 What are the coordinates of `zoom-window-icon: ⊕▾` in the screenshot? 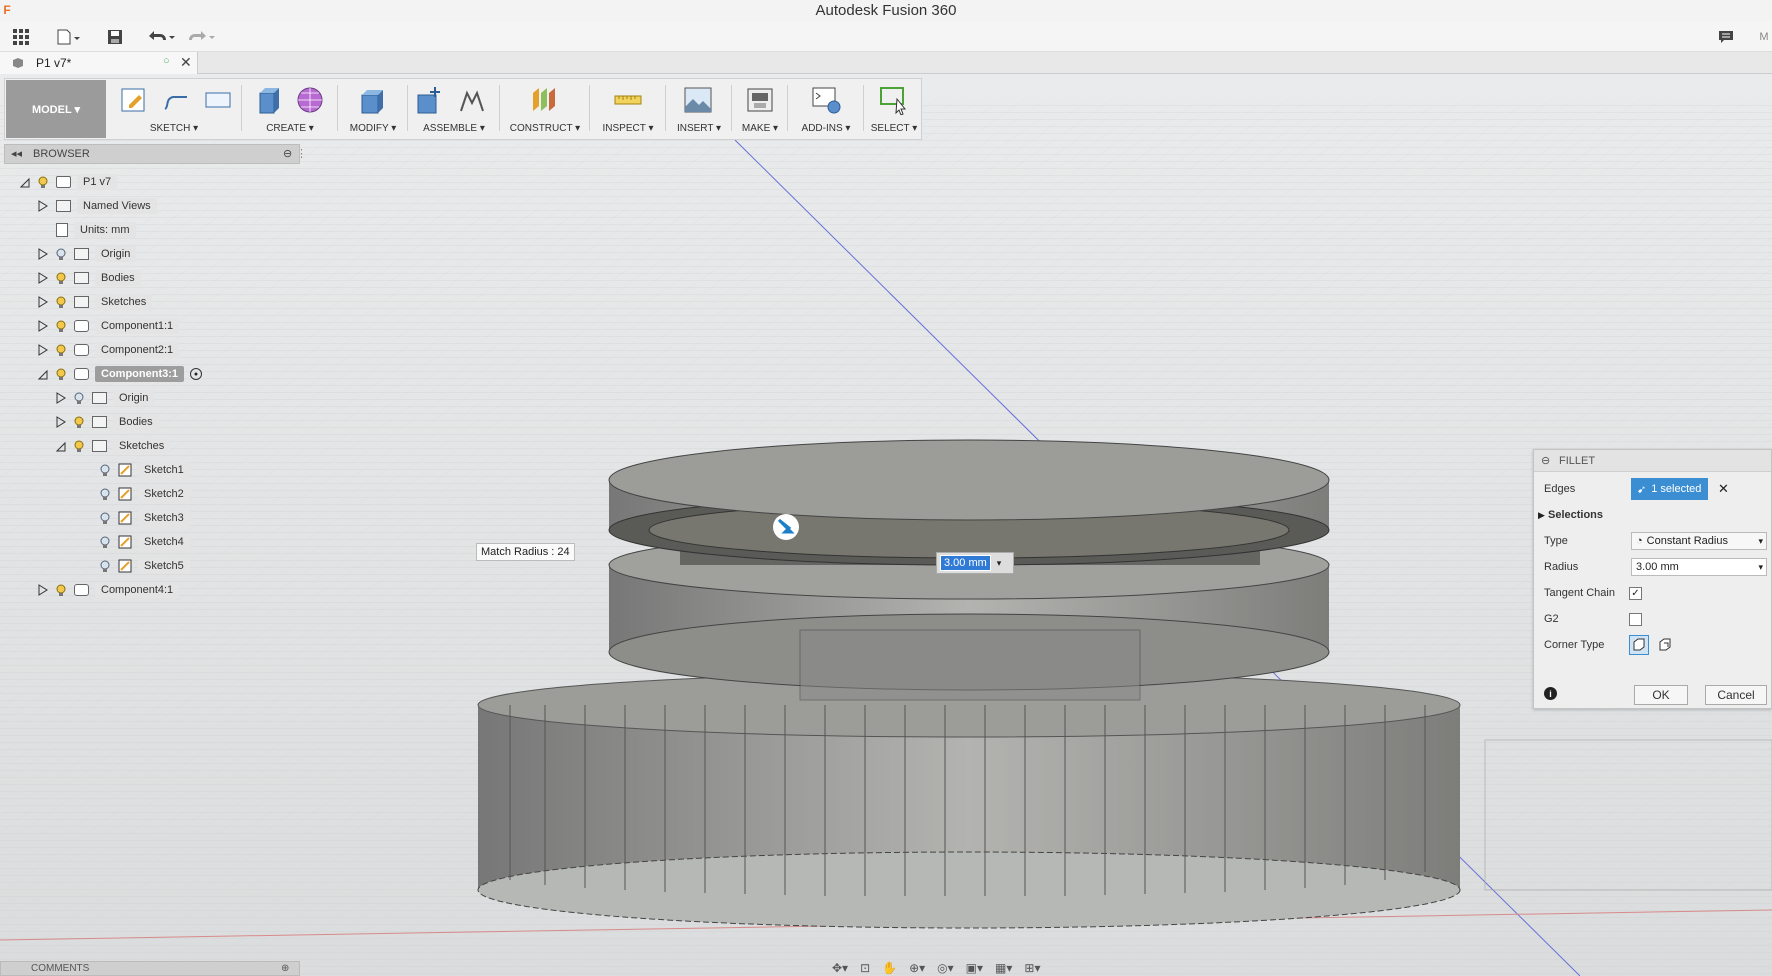 It's located at (917, 968).